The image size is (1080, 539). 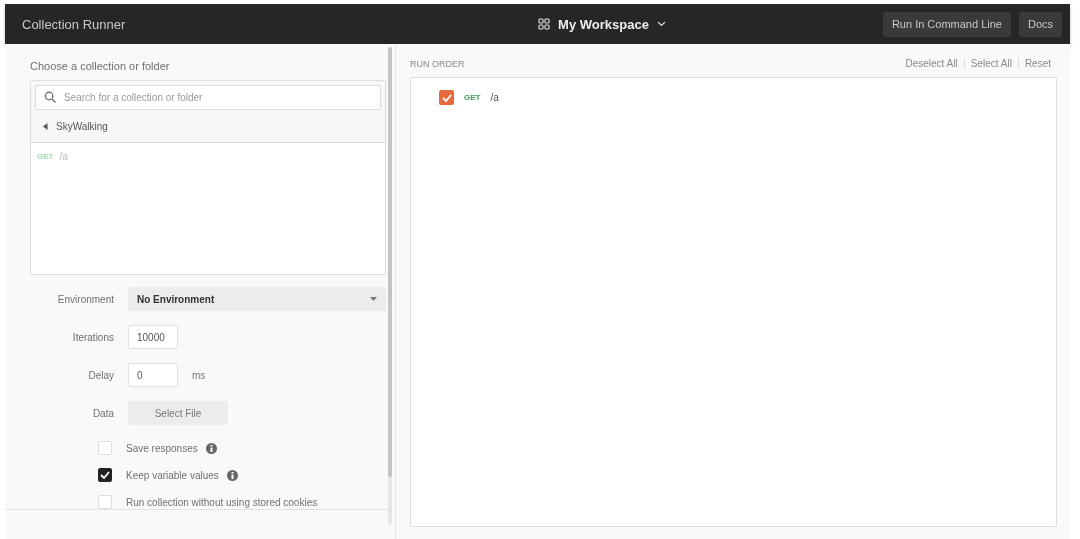 What do you see at coordinates (85, 299) in the screenshot?
I see `environment-label: Environment` at bounding box center [85, 299].